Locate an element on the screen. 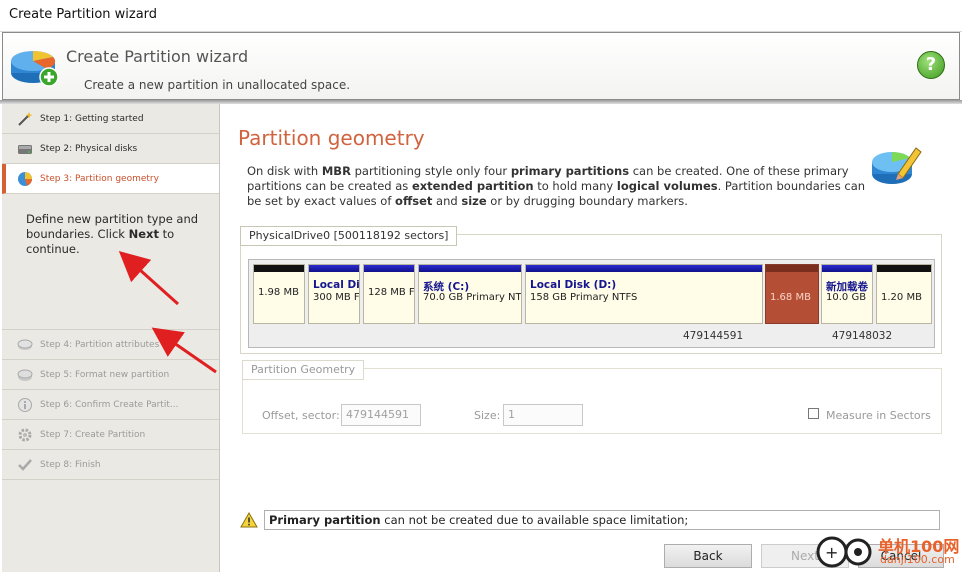  step-label: Step 1: Getting started is located at coordinates (92, 118).